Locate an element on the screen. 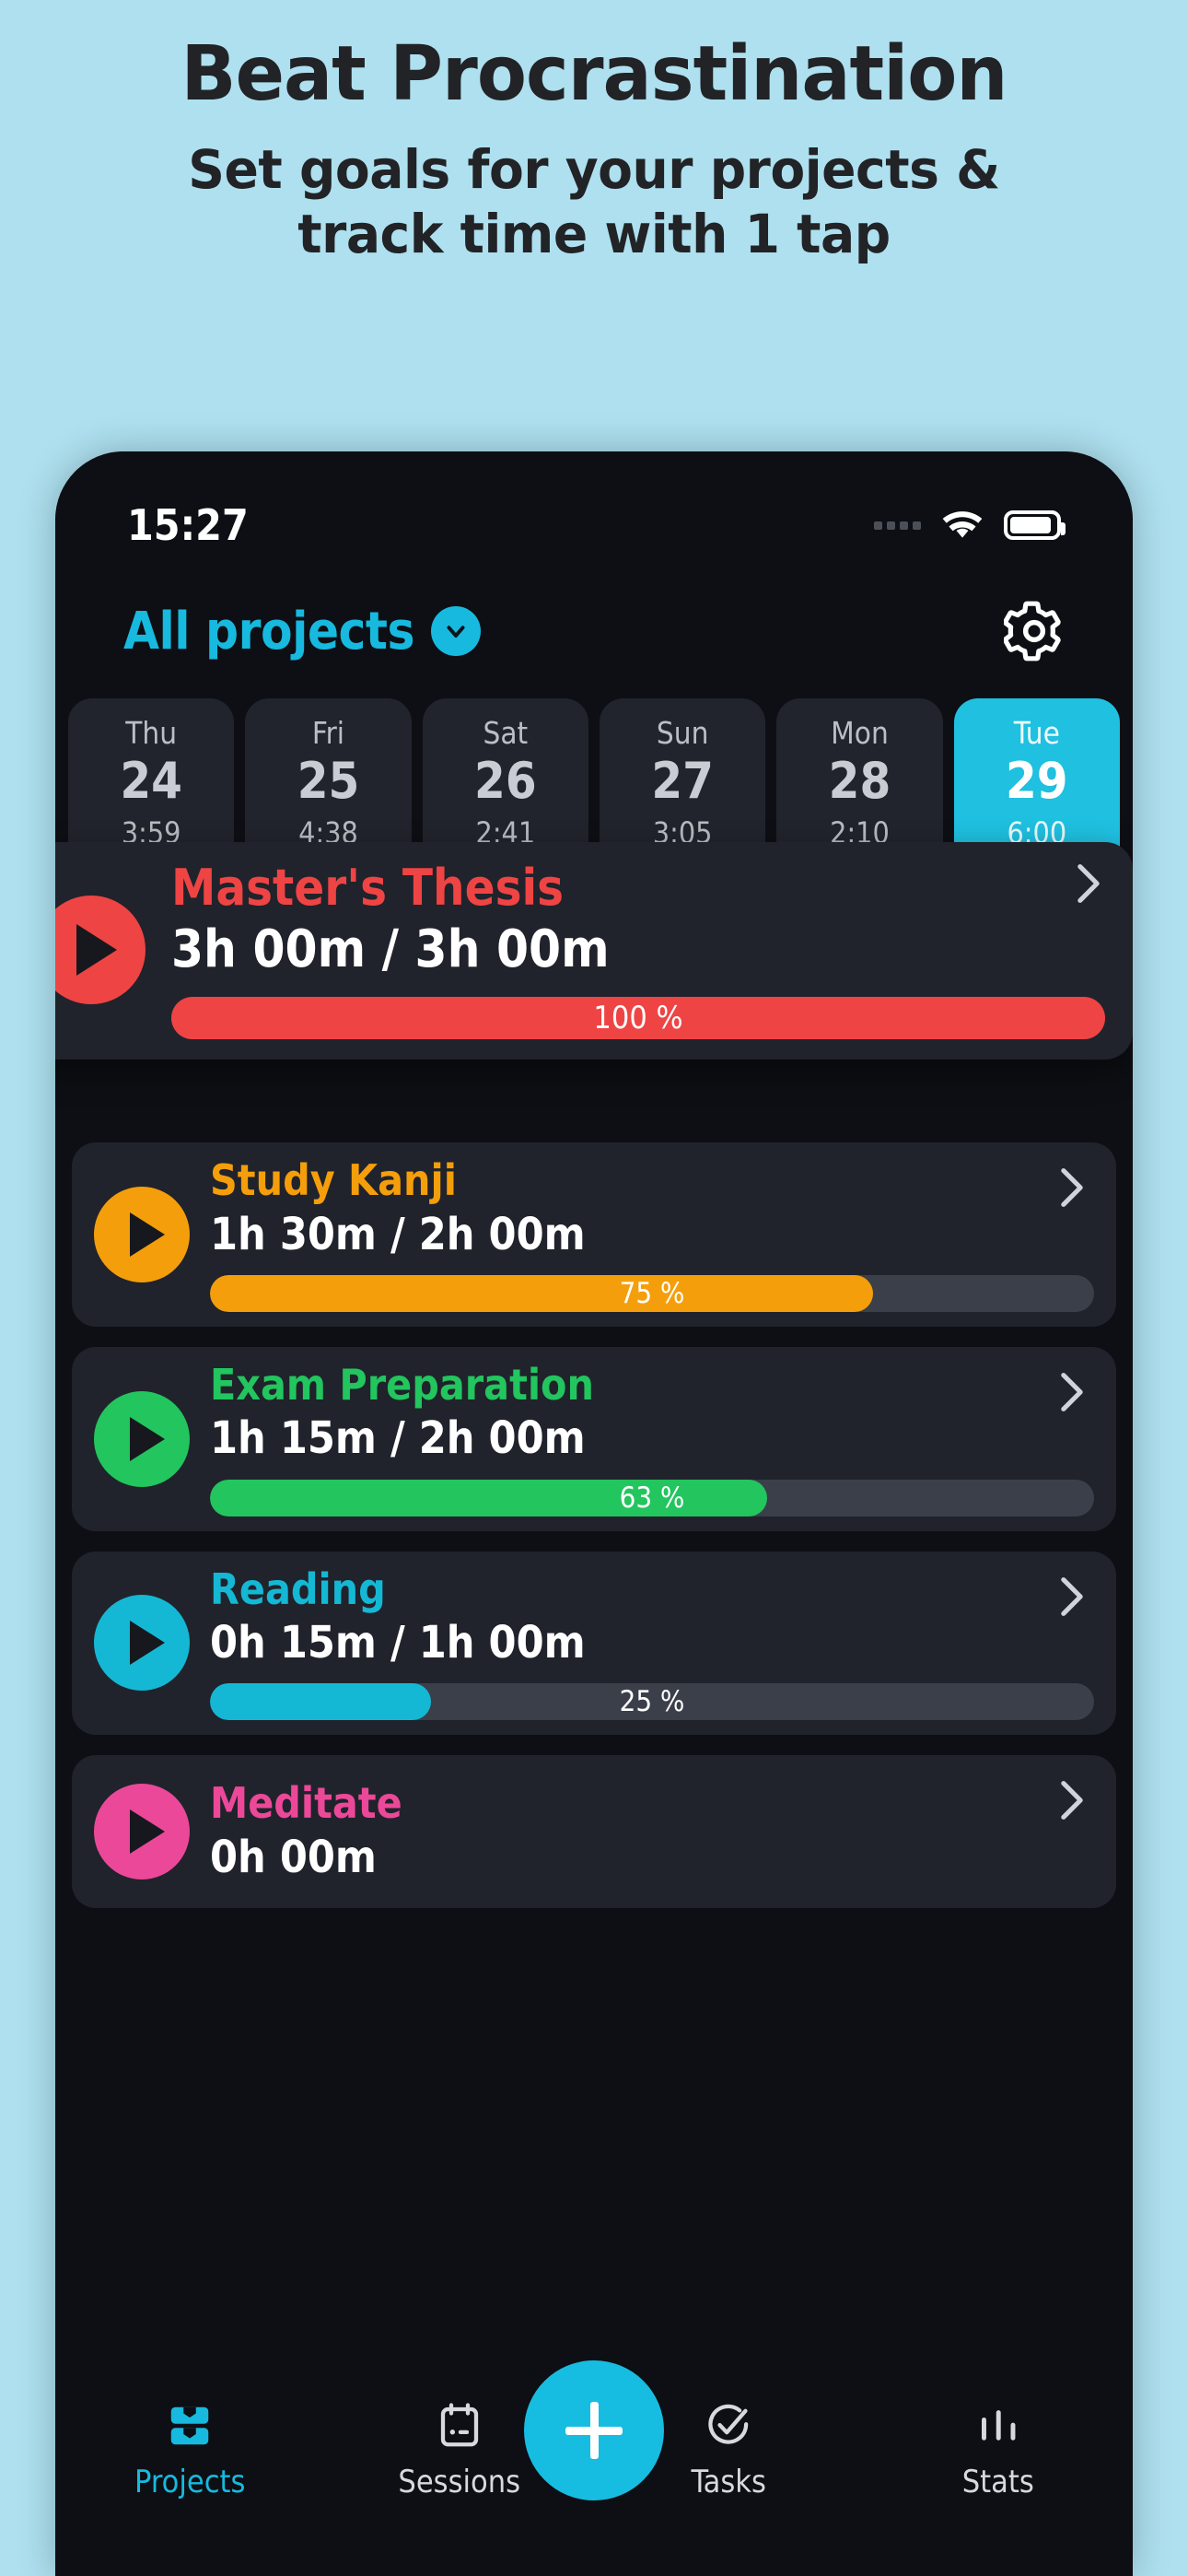  progress-label: 63 % is located at coordinates (652, 1498).